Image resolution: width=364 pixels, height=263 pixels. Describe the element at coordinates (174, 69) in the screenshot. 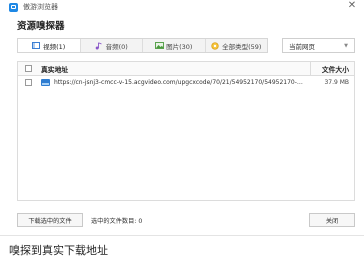

I see `column-header-url: 真实地址` at that location.